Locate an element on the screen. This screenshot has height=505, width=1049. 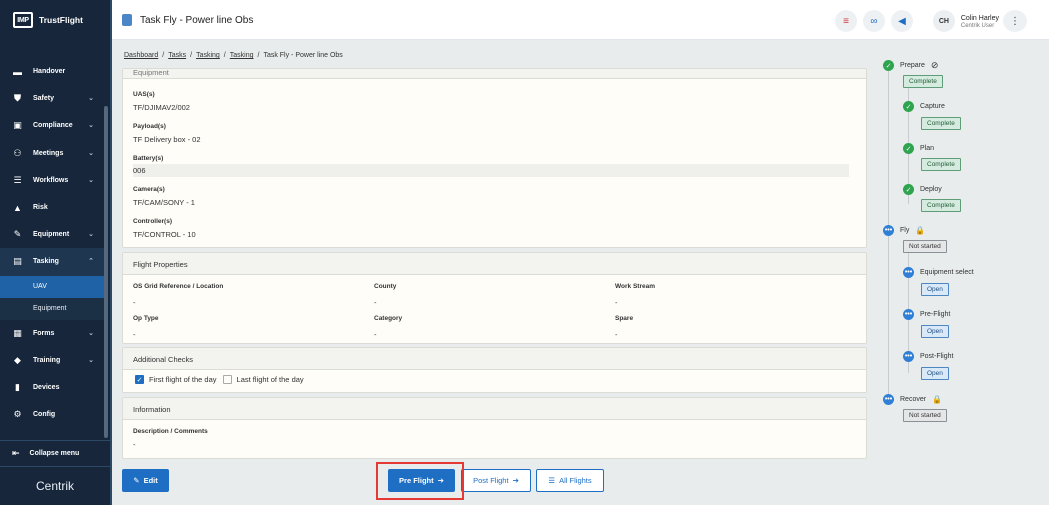
sidebar-item-meetings: ⚇ Meetings ⌄ is located at coordinates (52, 153).